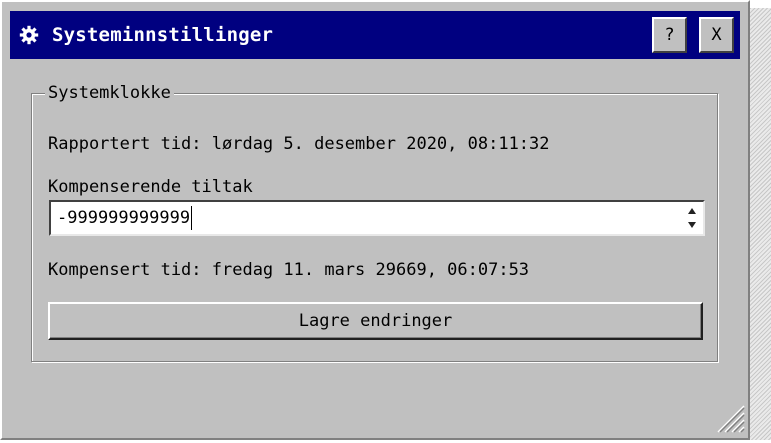 The width and height of the screenshot is (771, 443). Describe the element at coordinates (123, 218) in the screenshot. I see `compensation-input: -999999999999` at that location.